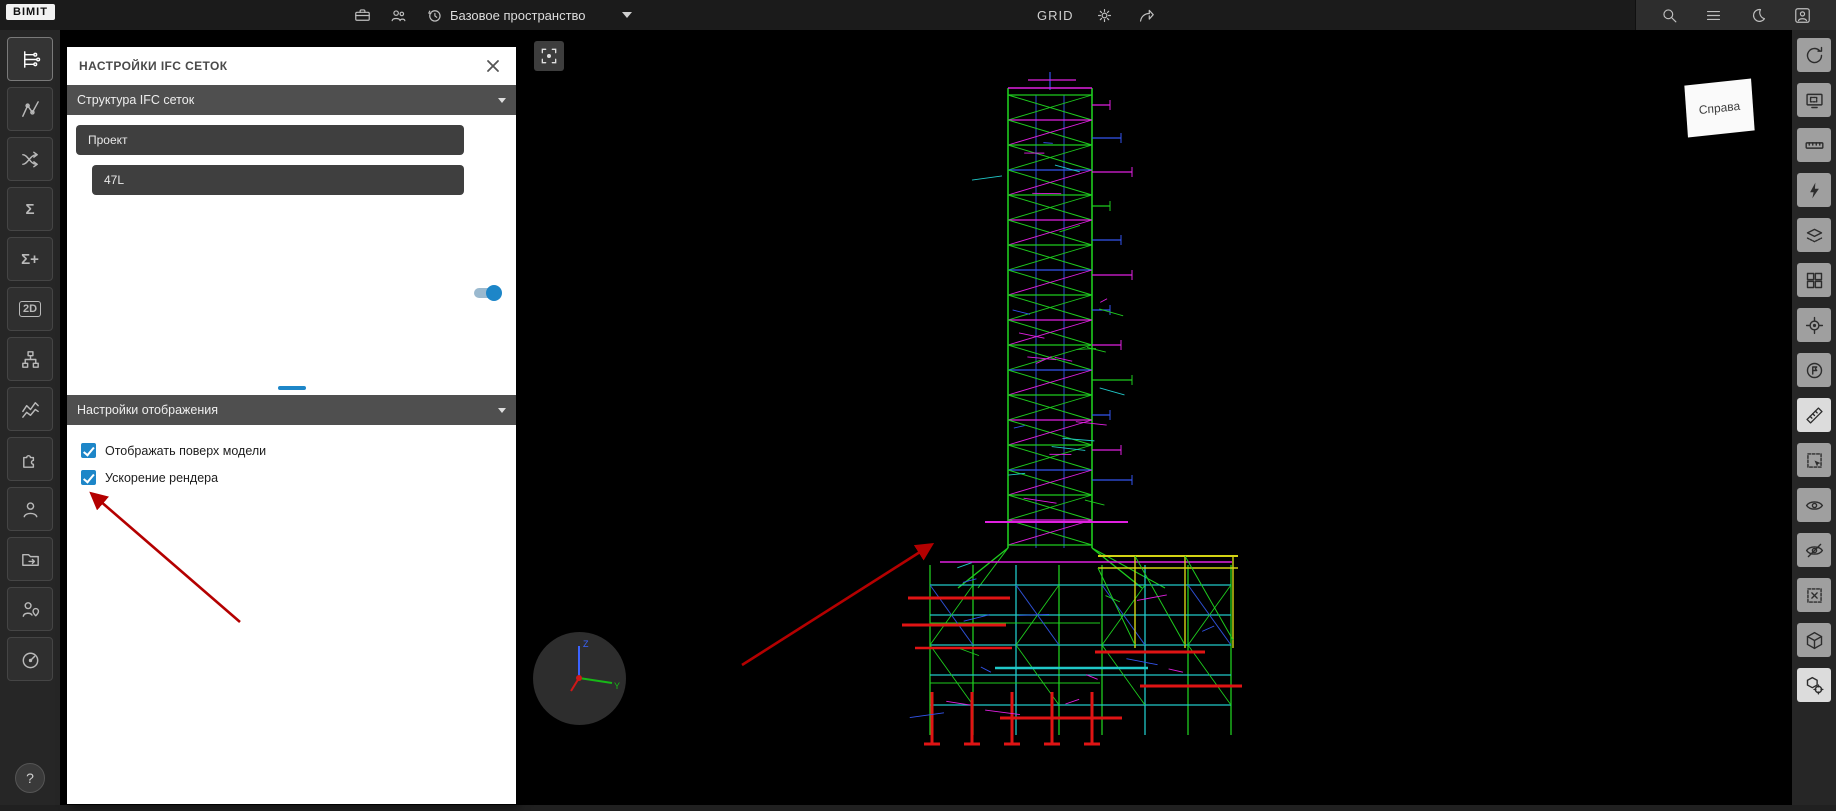 The height and width of the screenshot is (811, 1836). Describe the element at coordinates (918, 808) in the screenshot. I see `bottom-bar` at that location.